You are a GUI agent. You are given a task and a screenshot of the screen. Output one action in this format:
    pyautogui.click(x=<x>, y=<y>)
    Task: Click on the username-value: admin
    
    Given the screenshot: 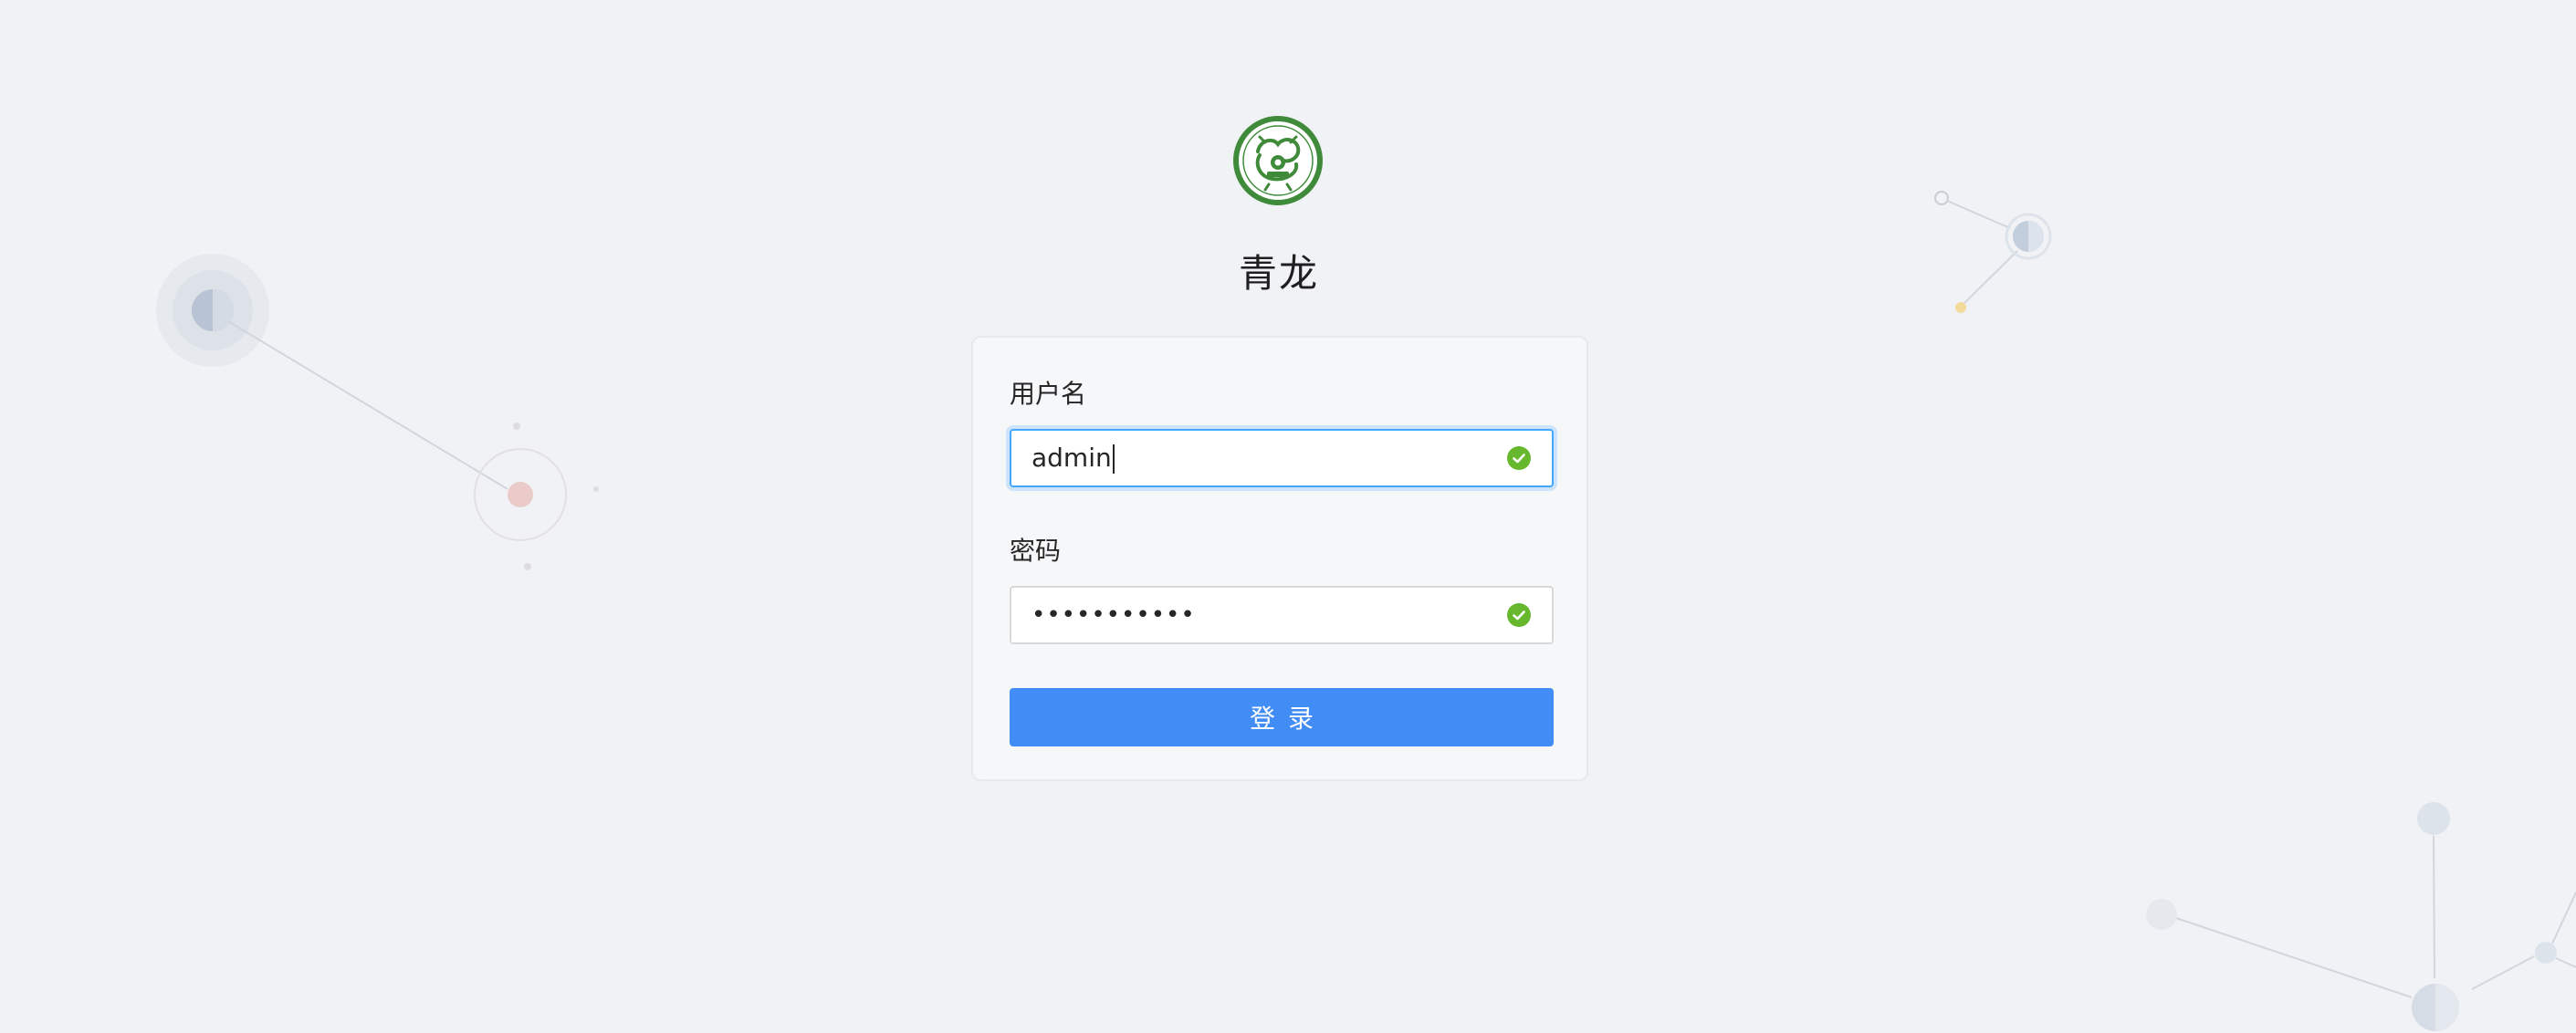 What is the action you would take?
    pyautogui.click(x=1071, y=458)
    